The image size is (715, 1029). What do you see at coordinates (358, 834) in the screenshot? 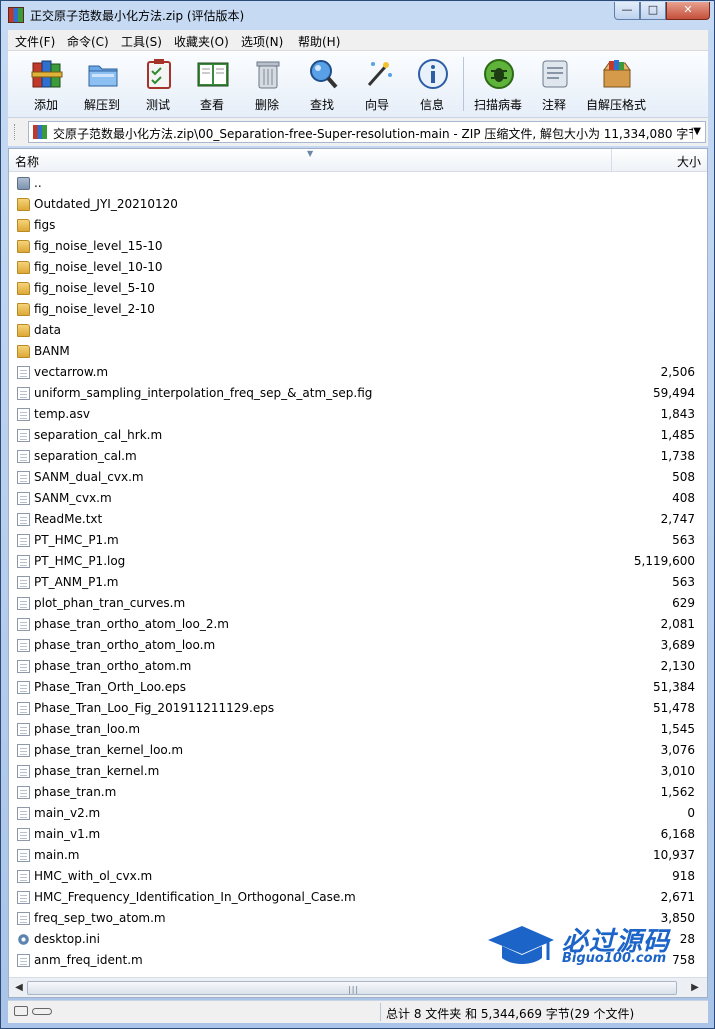
I see `file-row: main_v1.m 6,168` at bounding box center [358, 834].